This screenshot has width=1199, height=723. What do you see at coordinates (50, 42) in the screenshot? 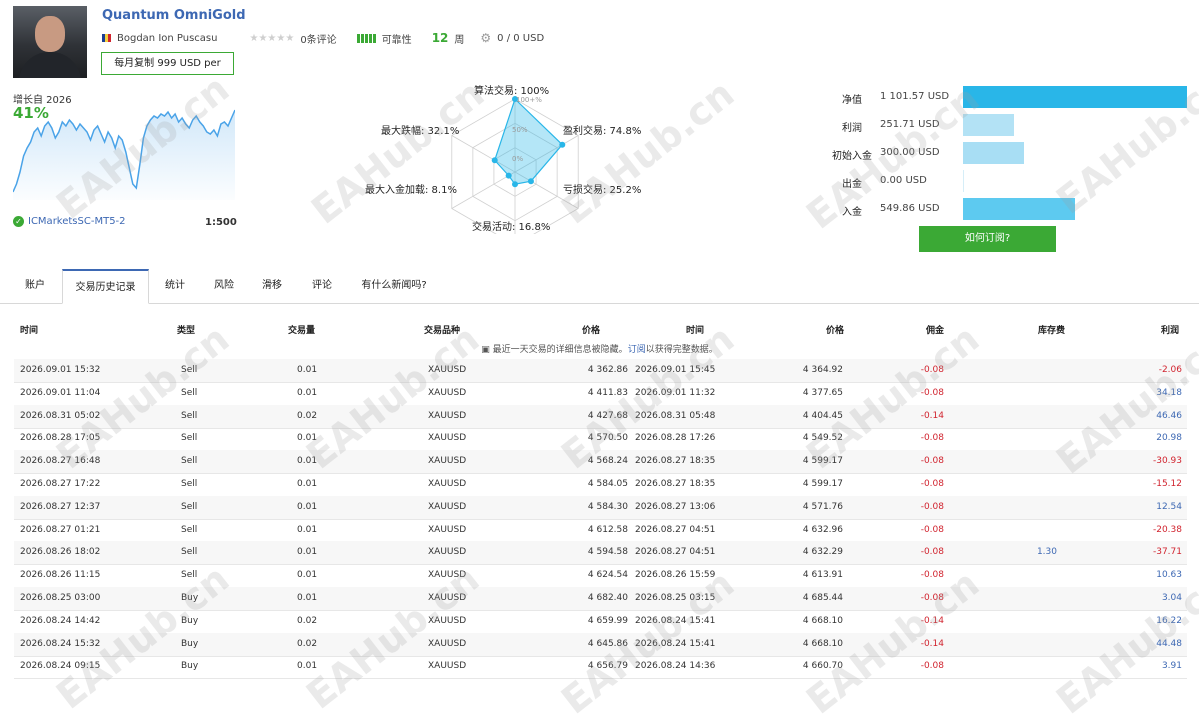
I see `author-avatar` at bounding box center [50, 42].